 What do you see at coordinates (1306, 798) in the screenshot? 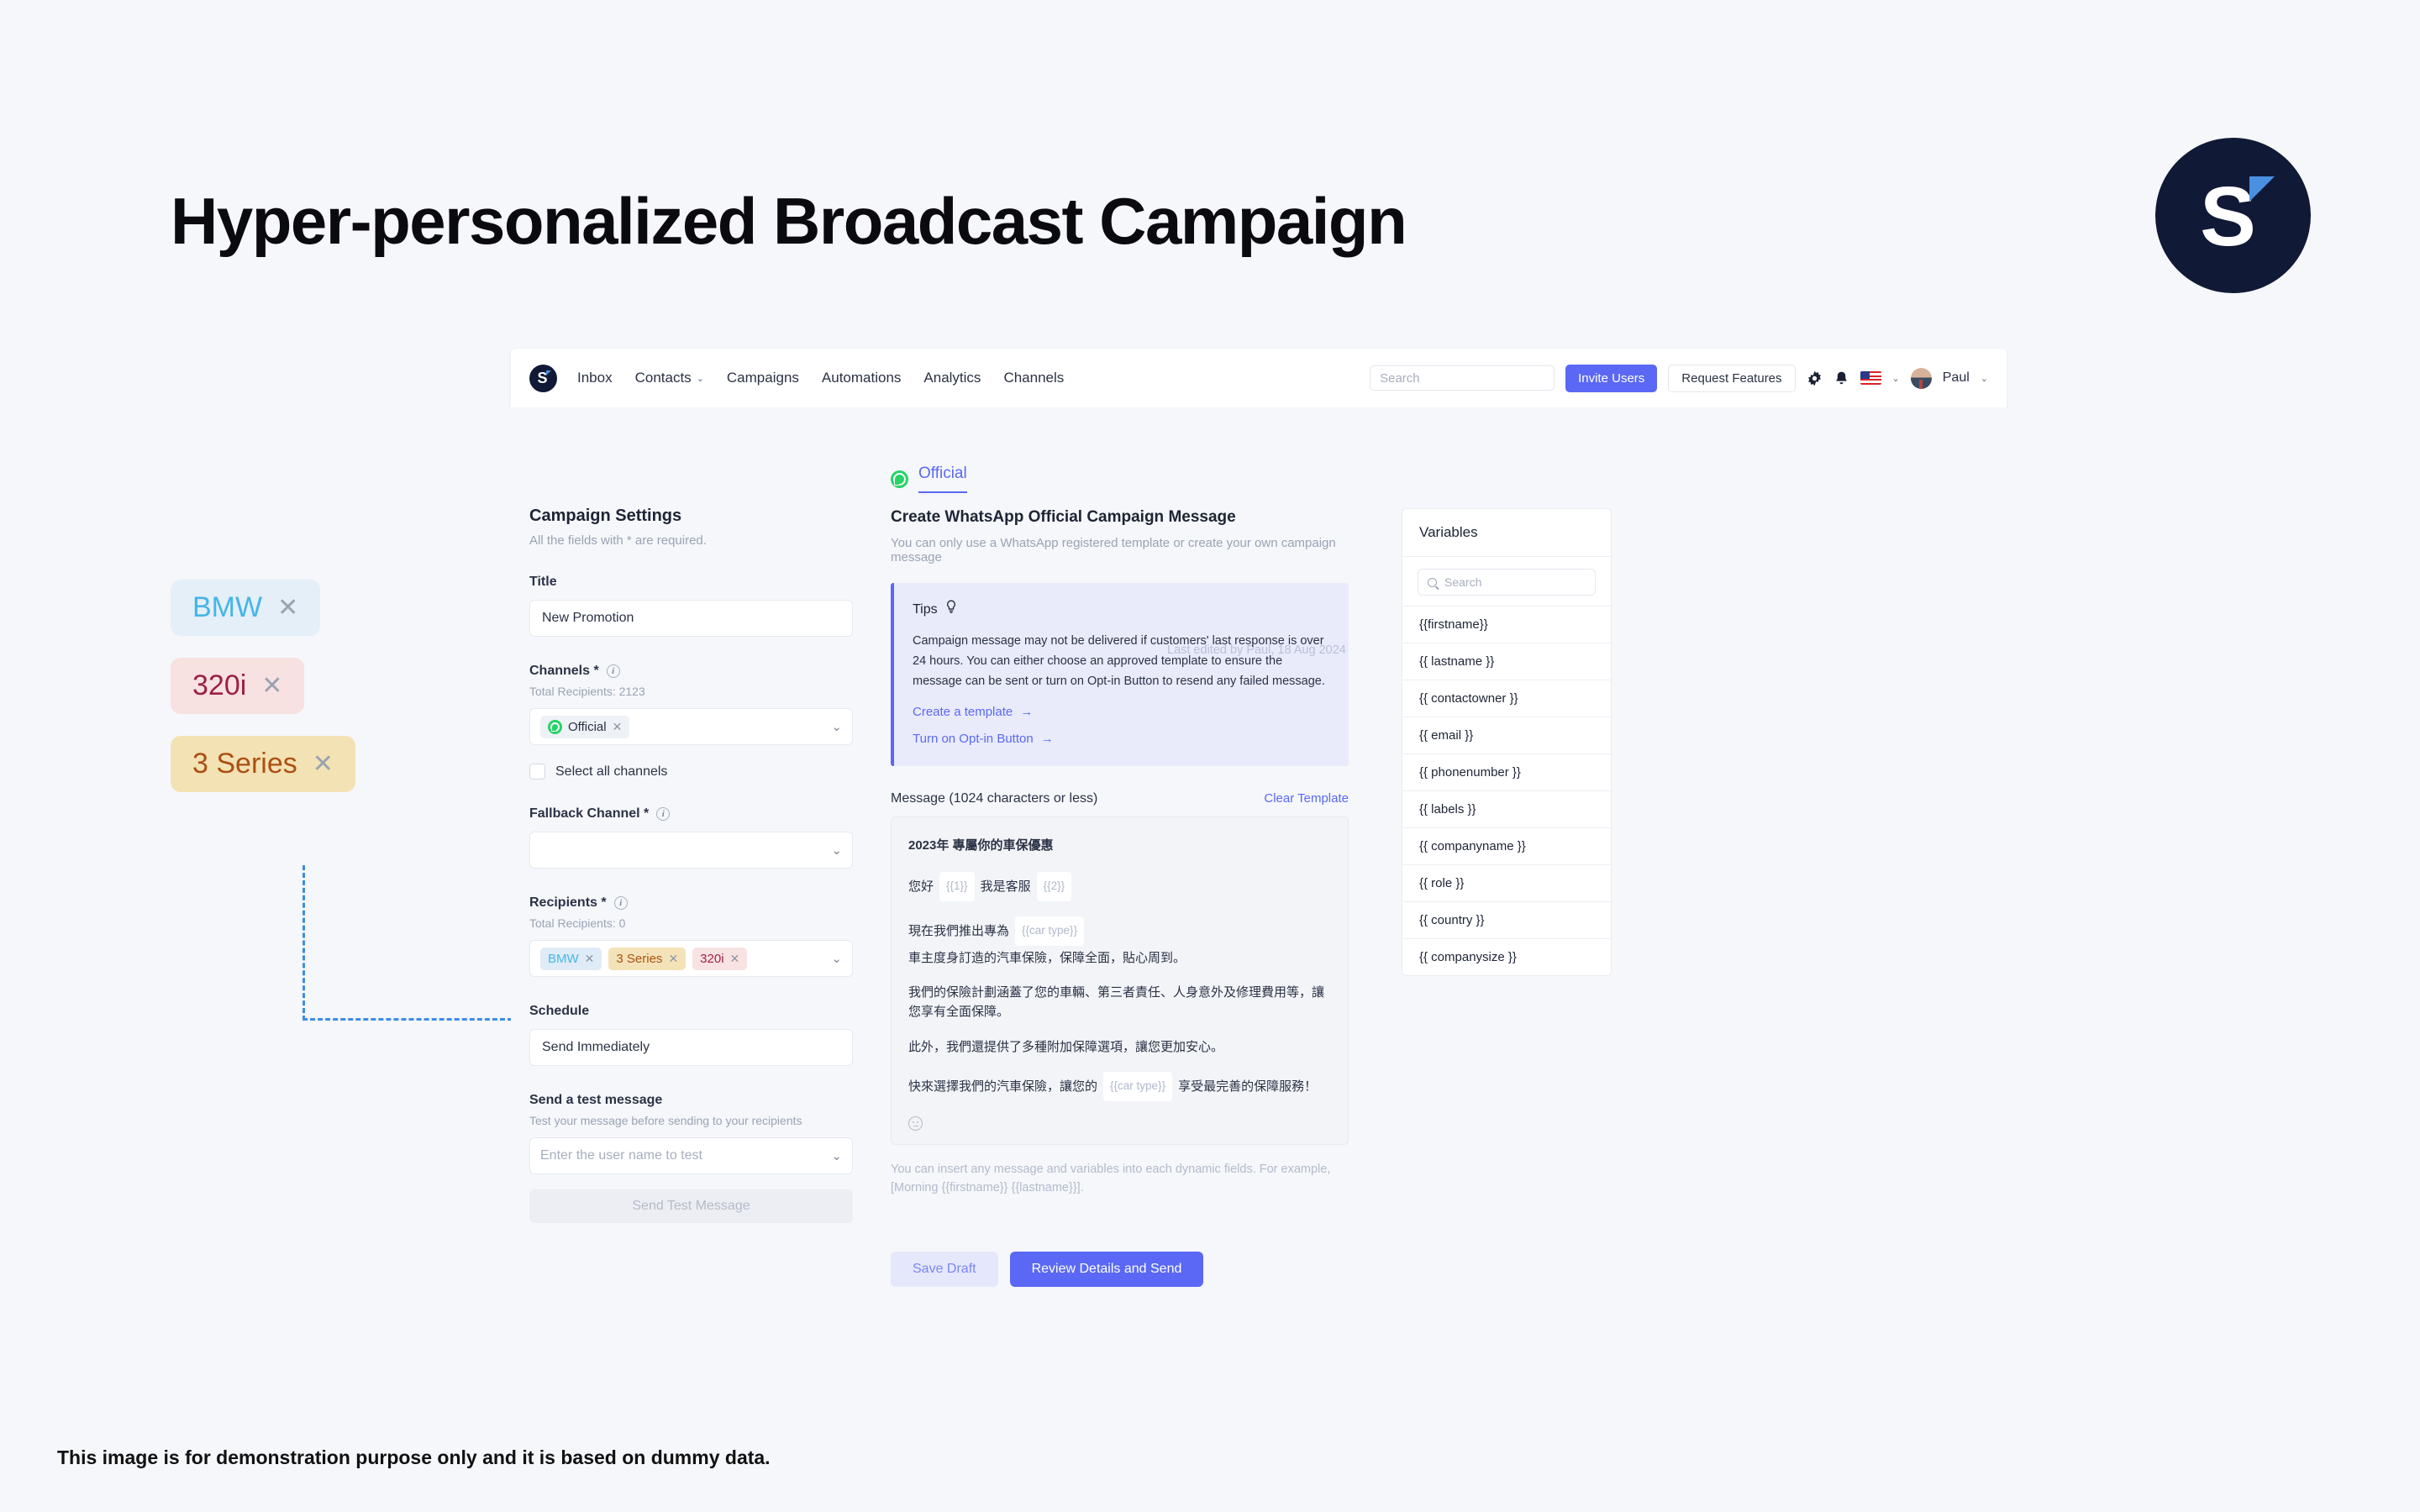
I see `clear-template-button: Clear Template` at bounding box center [1306, 798].